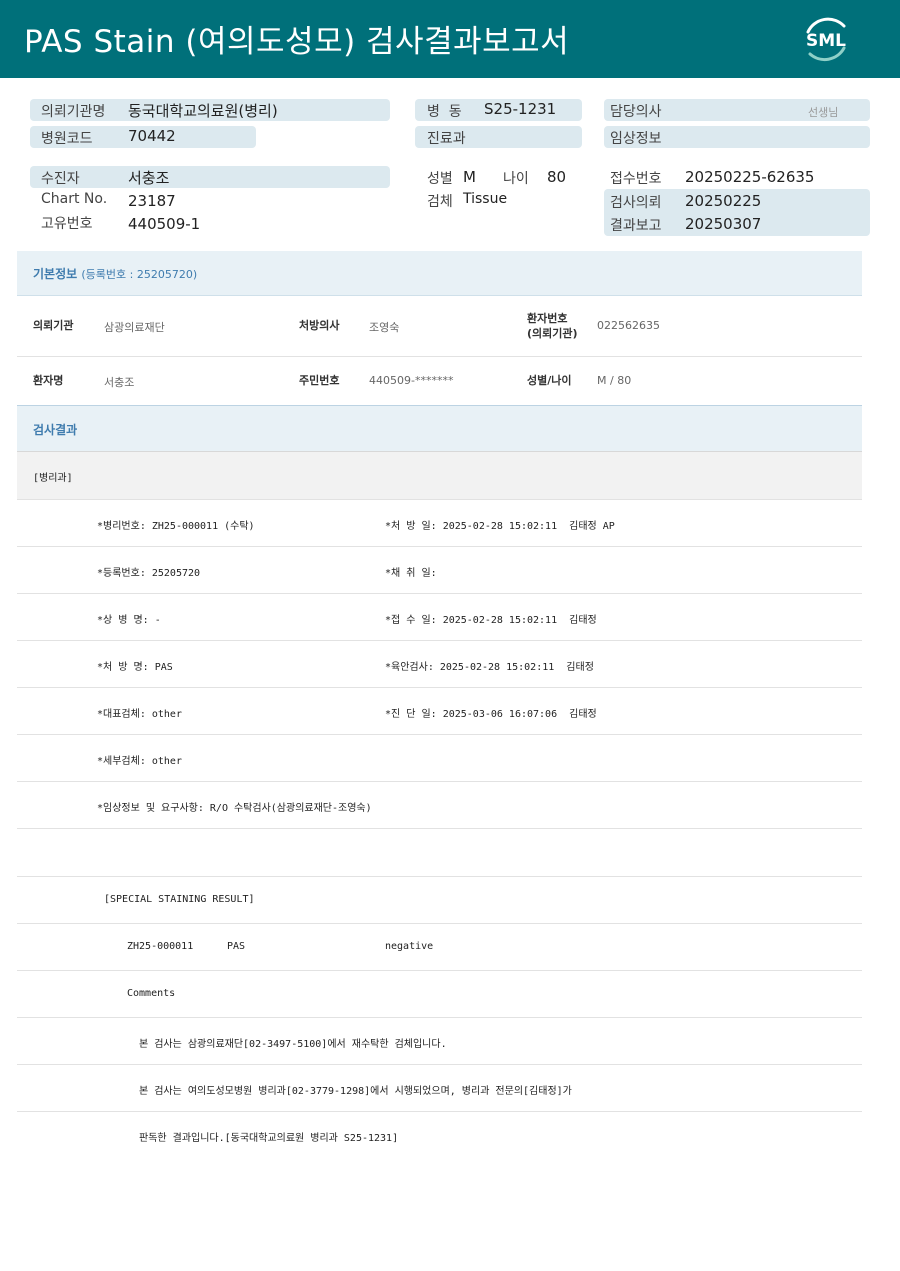  What do you see at coordinates (485, 199) in the screenshot?
I see `specimen-value: Tissue` at bounding box center [485, 199].